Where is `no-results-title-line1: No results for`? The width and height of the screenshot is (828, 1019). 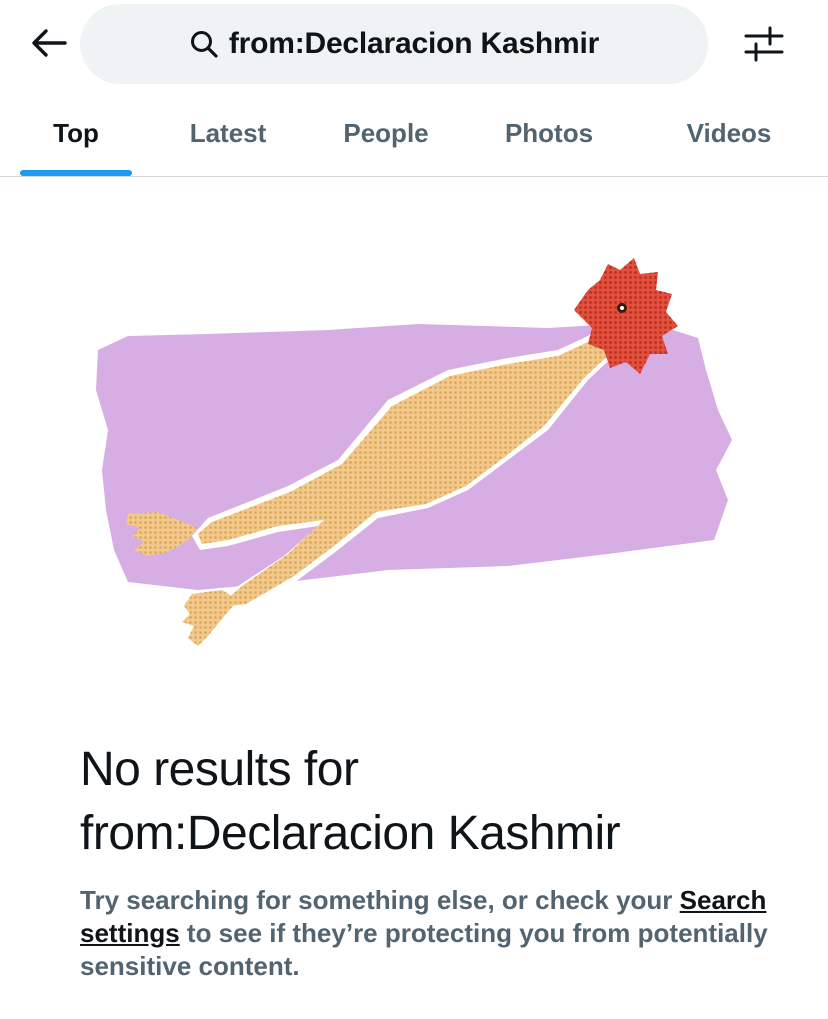 no-results-title-line1: No results for is located at coordinates (219, 769).